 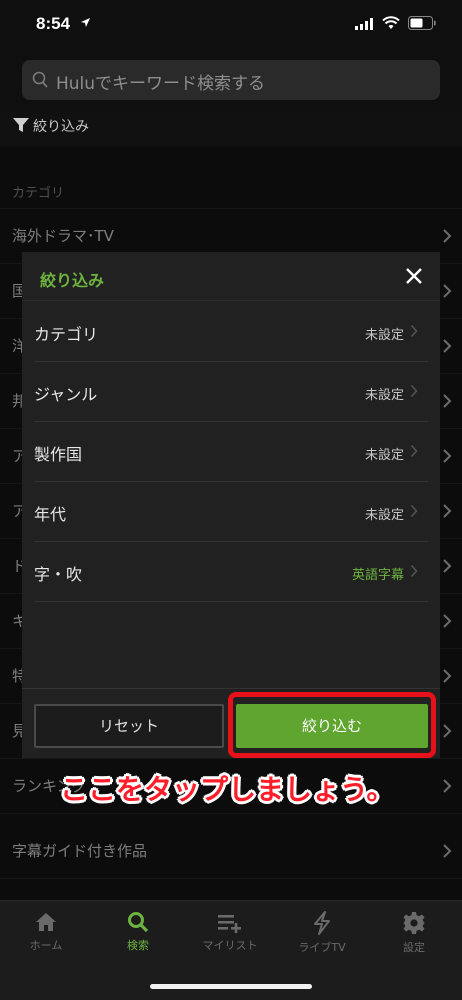 What do you see at coordinates (231, 452) in the screenshot?
I see `filter-row-country: 製作国 未設定` at bounding box center [231, 452].